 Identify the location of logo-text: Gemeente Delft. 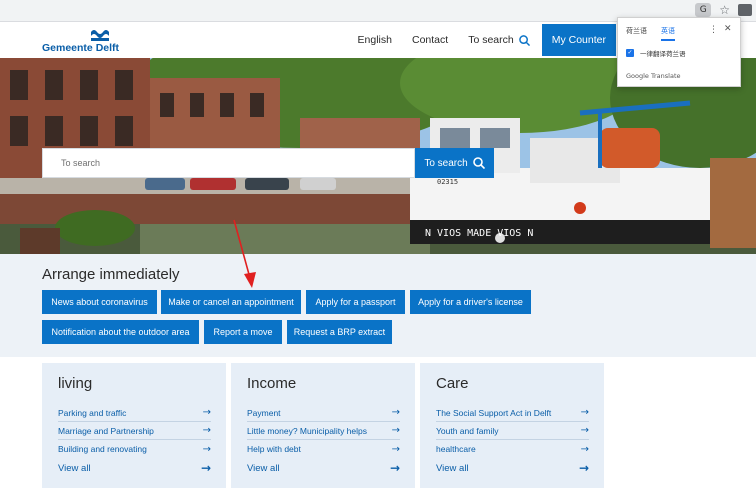
(81, 48).